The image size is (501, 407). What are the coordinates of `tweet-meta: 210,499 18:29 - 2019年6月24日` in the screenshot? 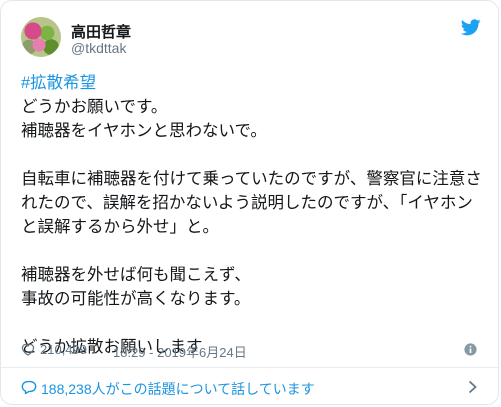 It's located at (251, 351).